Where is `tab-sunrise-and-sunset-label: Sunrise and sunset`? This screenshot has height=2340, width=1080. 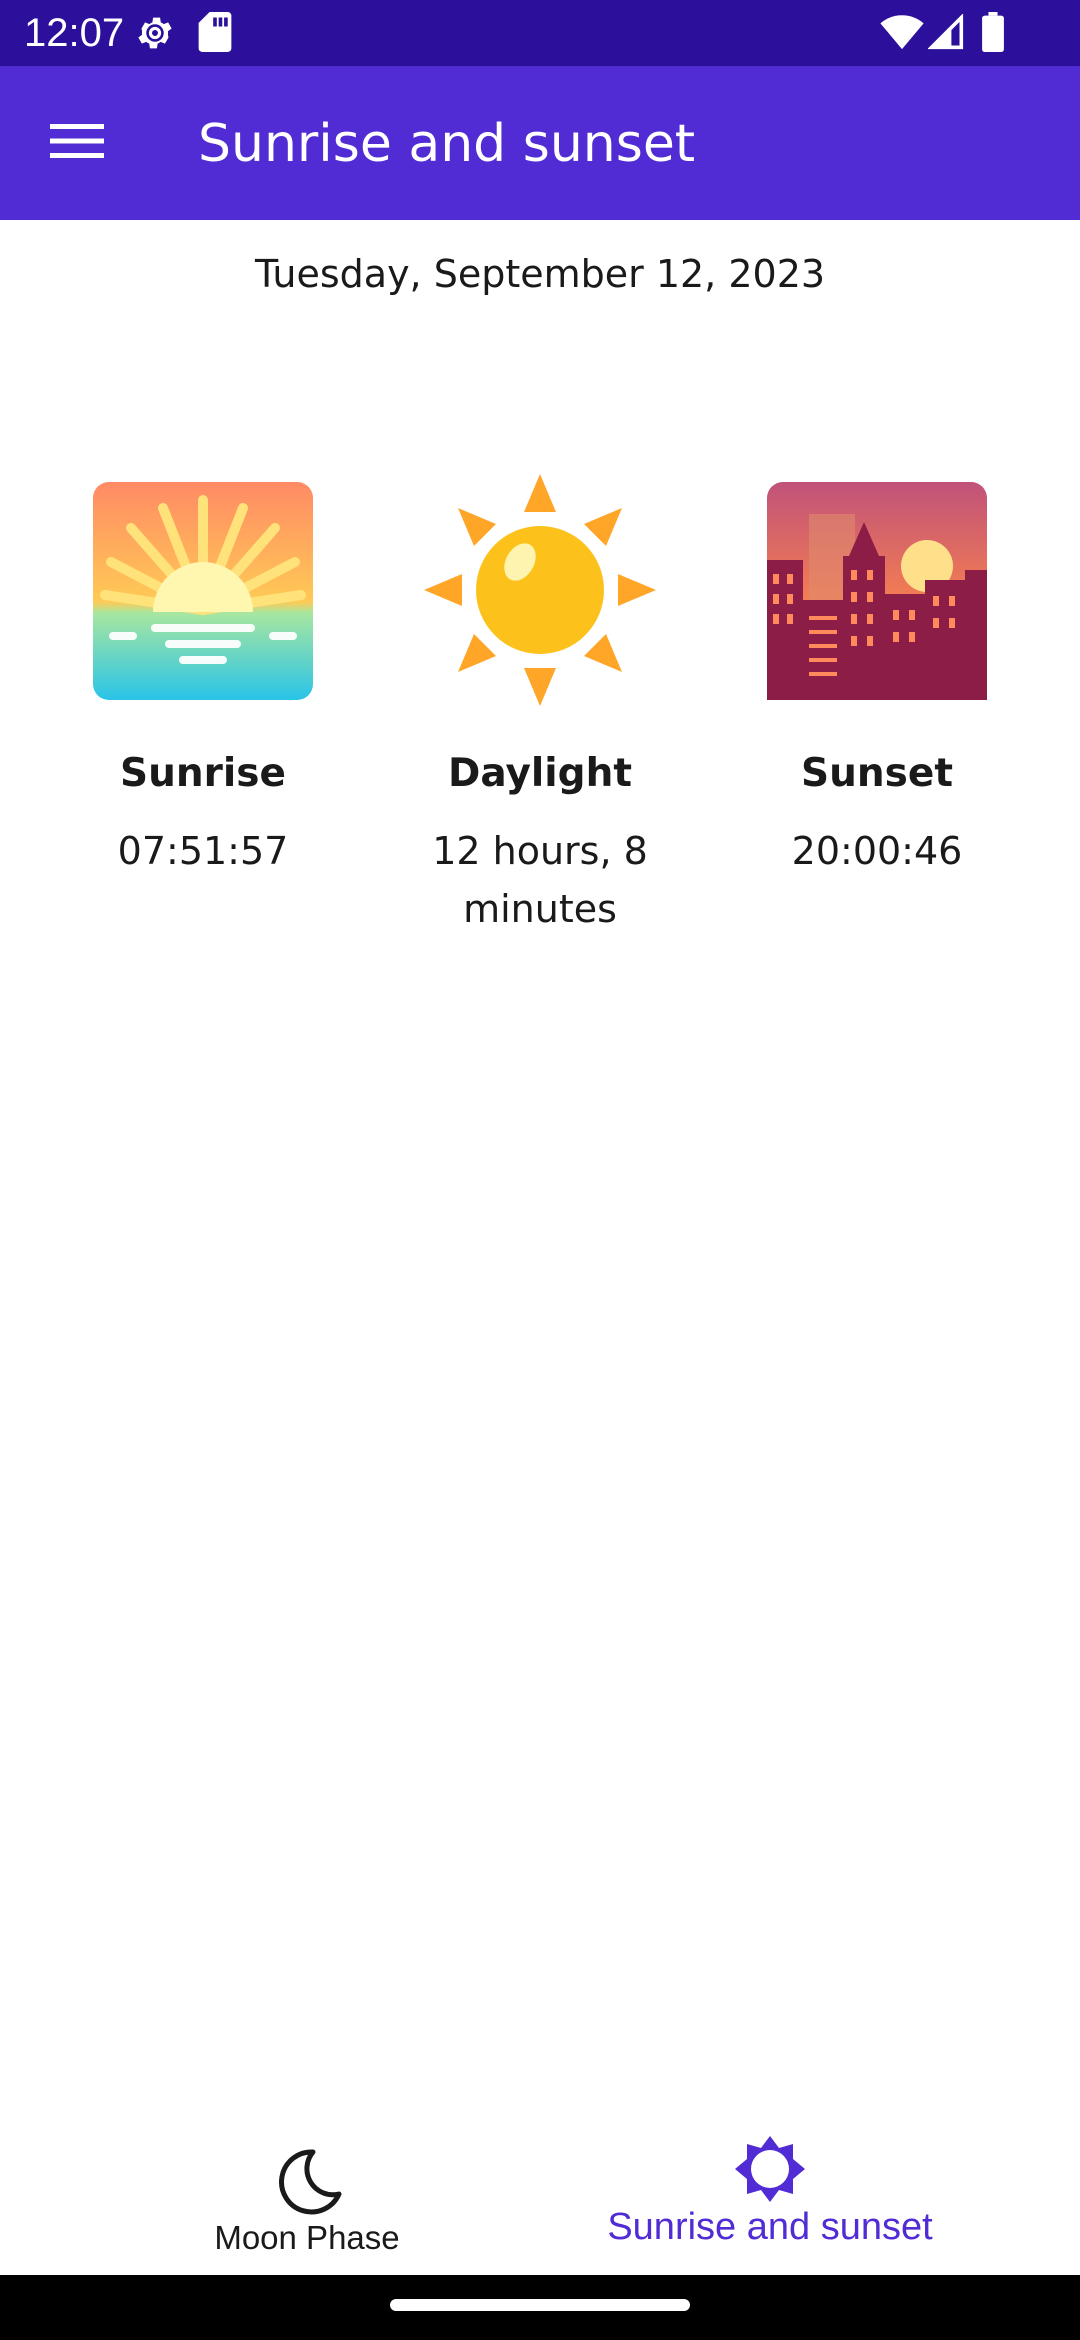 tab-sunrise-and-sunset-label: Sunrise and sunset is located at coordinates (770, 2227).